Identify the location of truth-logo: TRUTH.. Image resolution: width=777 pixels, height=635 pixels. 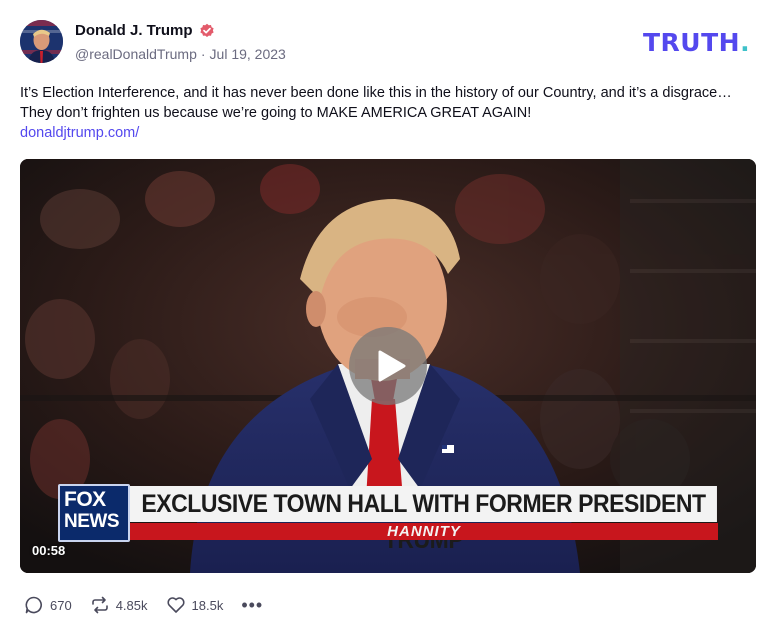
(696, 42).